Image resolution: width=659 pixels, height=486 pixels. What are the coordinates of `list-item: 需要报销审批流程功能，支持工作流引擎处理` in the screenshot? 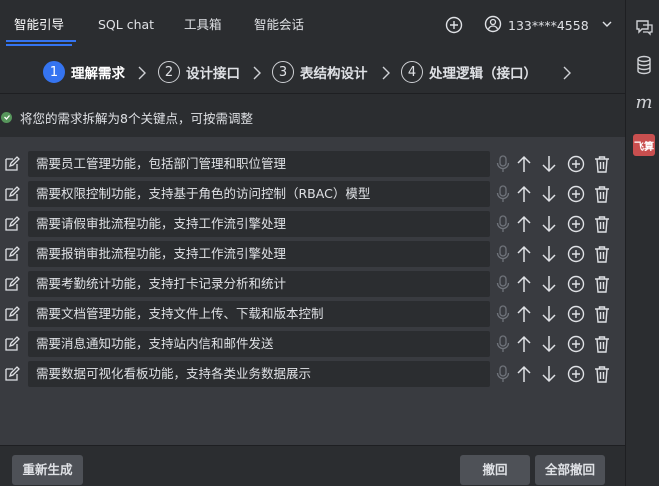 It's located at (312, 254).